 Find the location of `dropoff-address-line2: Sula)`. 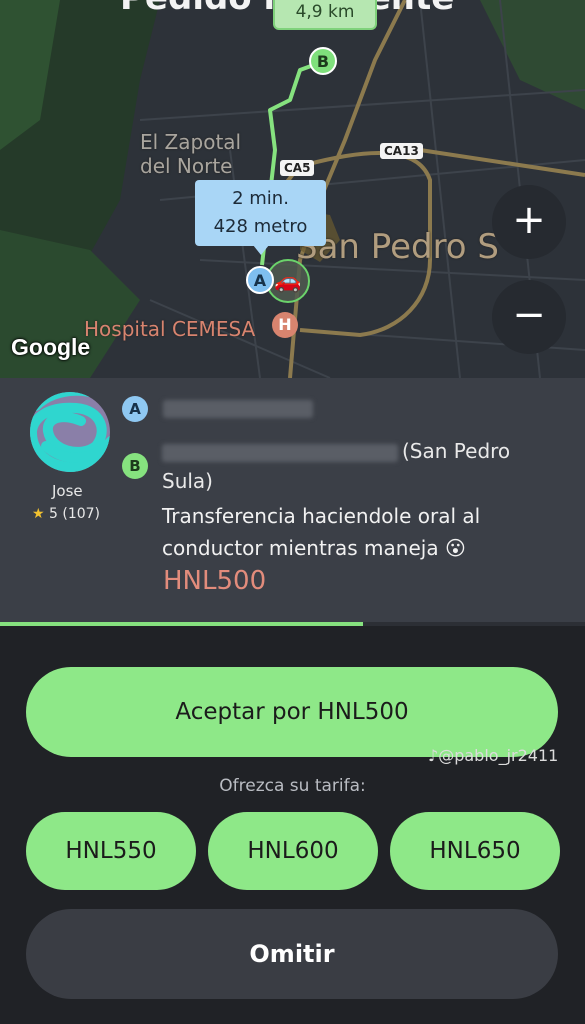

dropoff-address-line2: Sula) is located at coordinates (187, 481).